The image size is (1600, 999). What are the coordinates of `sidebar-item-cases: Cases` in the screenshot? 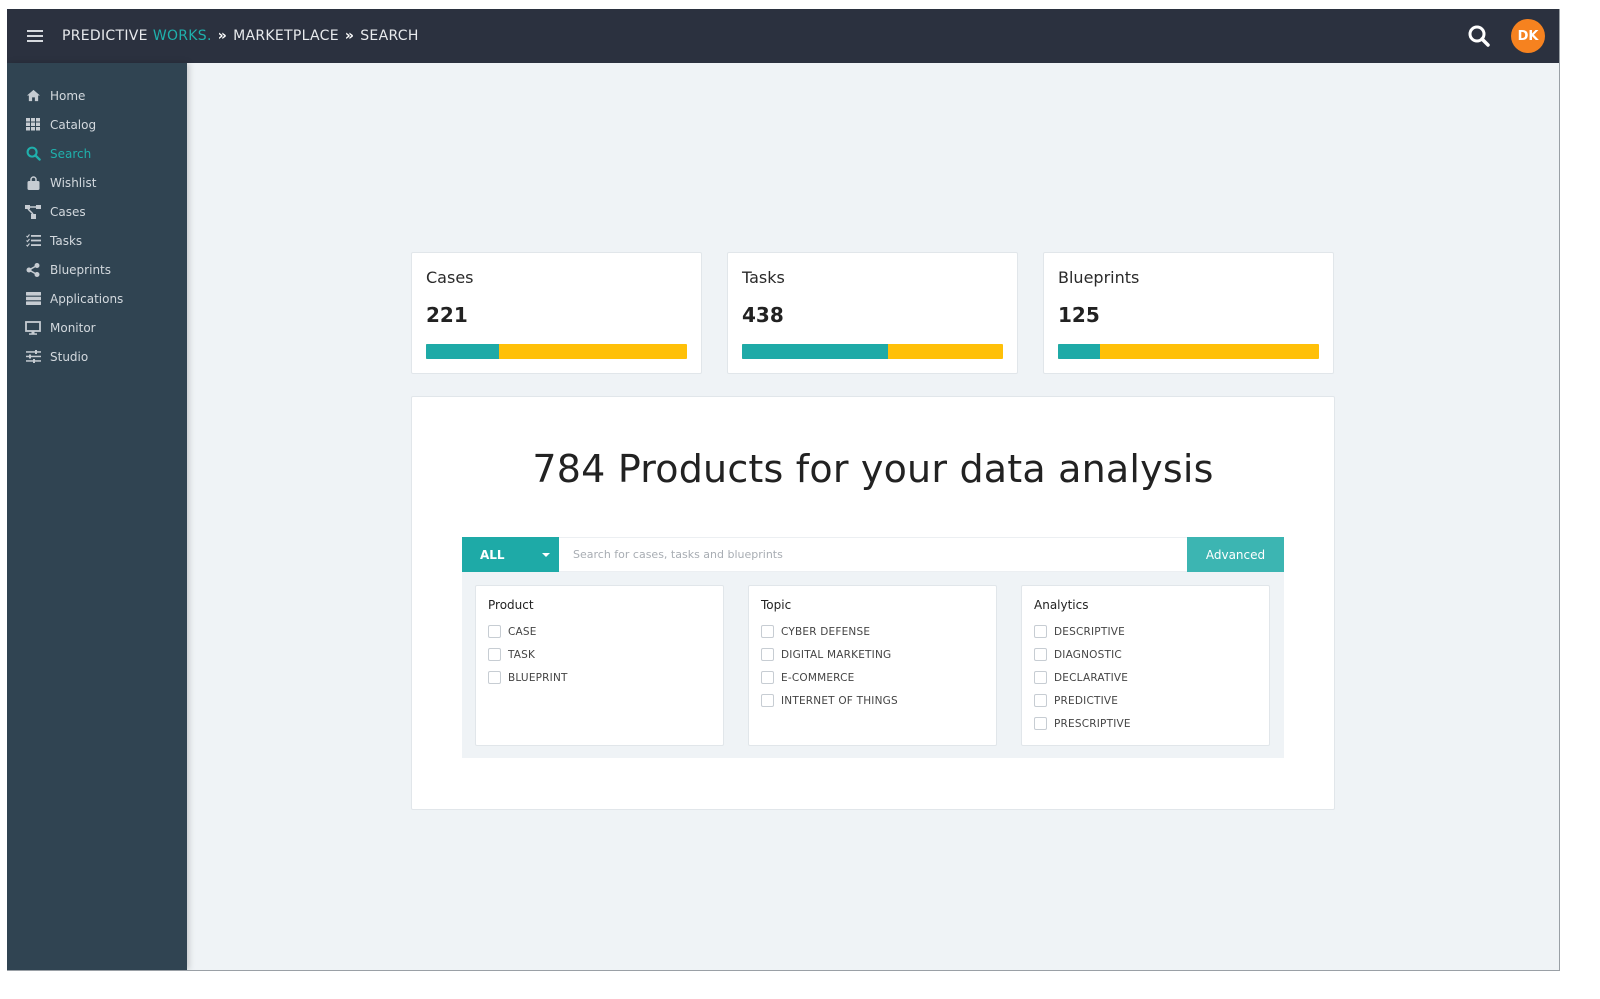 It's located at (97, 211).